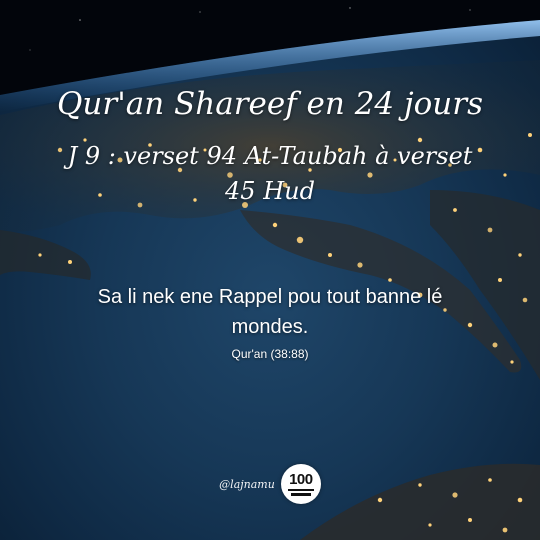  What do you see at coordinates (45, 255) in the screenshot?
I see `land-west-coast` at bounding box center [45, 255].